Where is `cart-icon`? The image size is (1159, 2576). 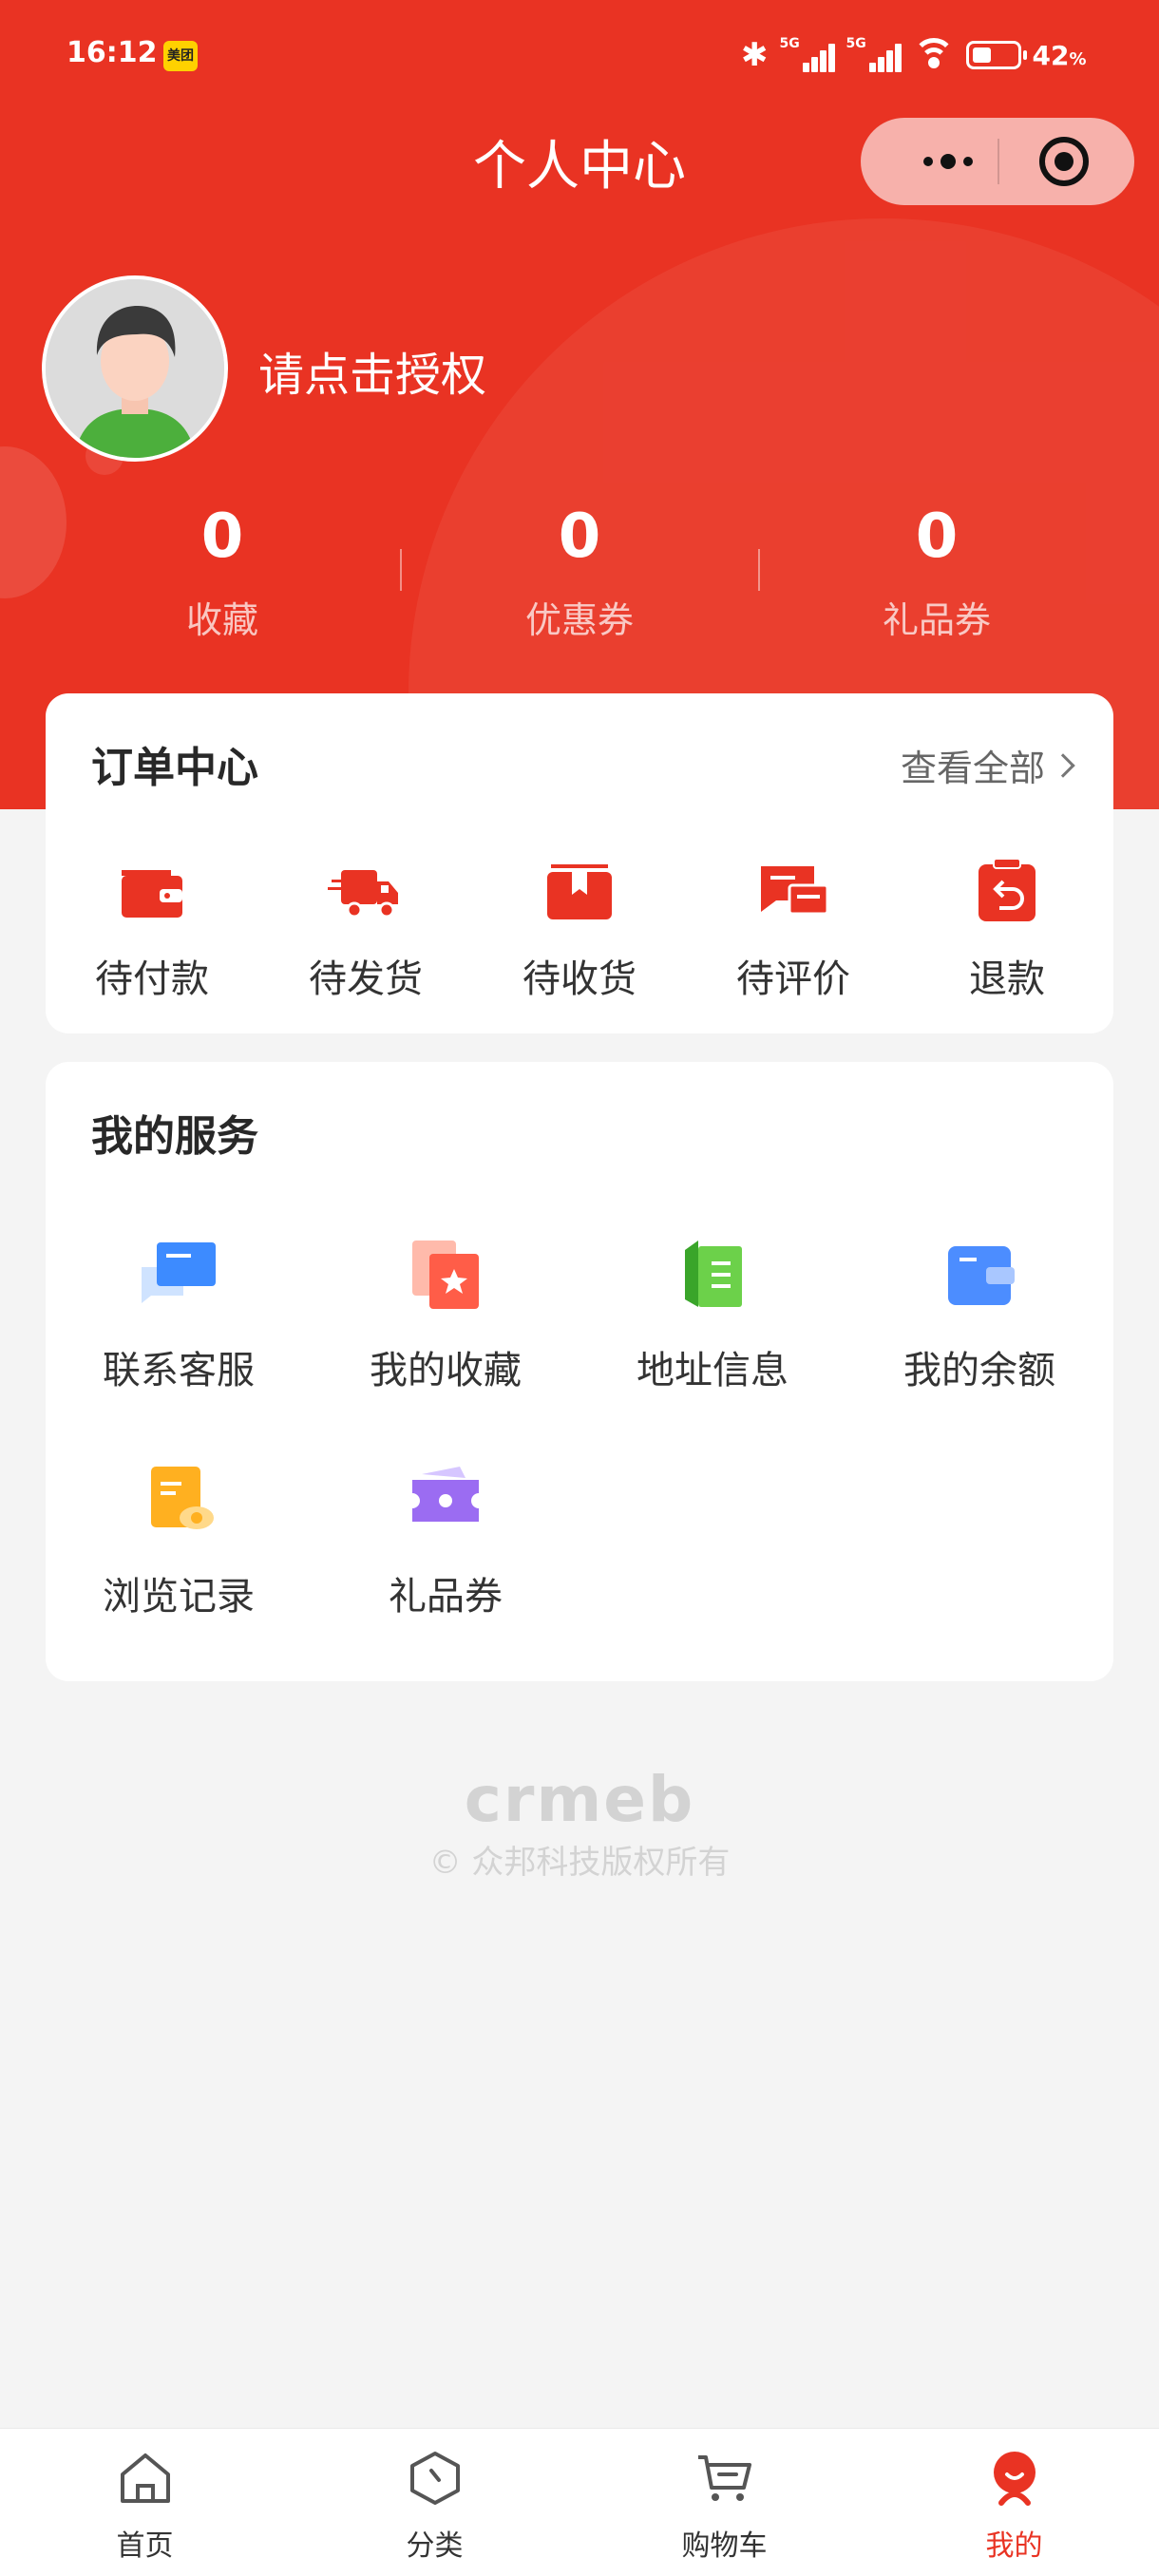 cart-icon is located at coordinates (724, 2478).